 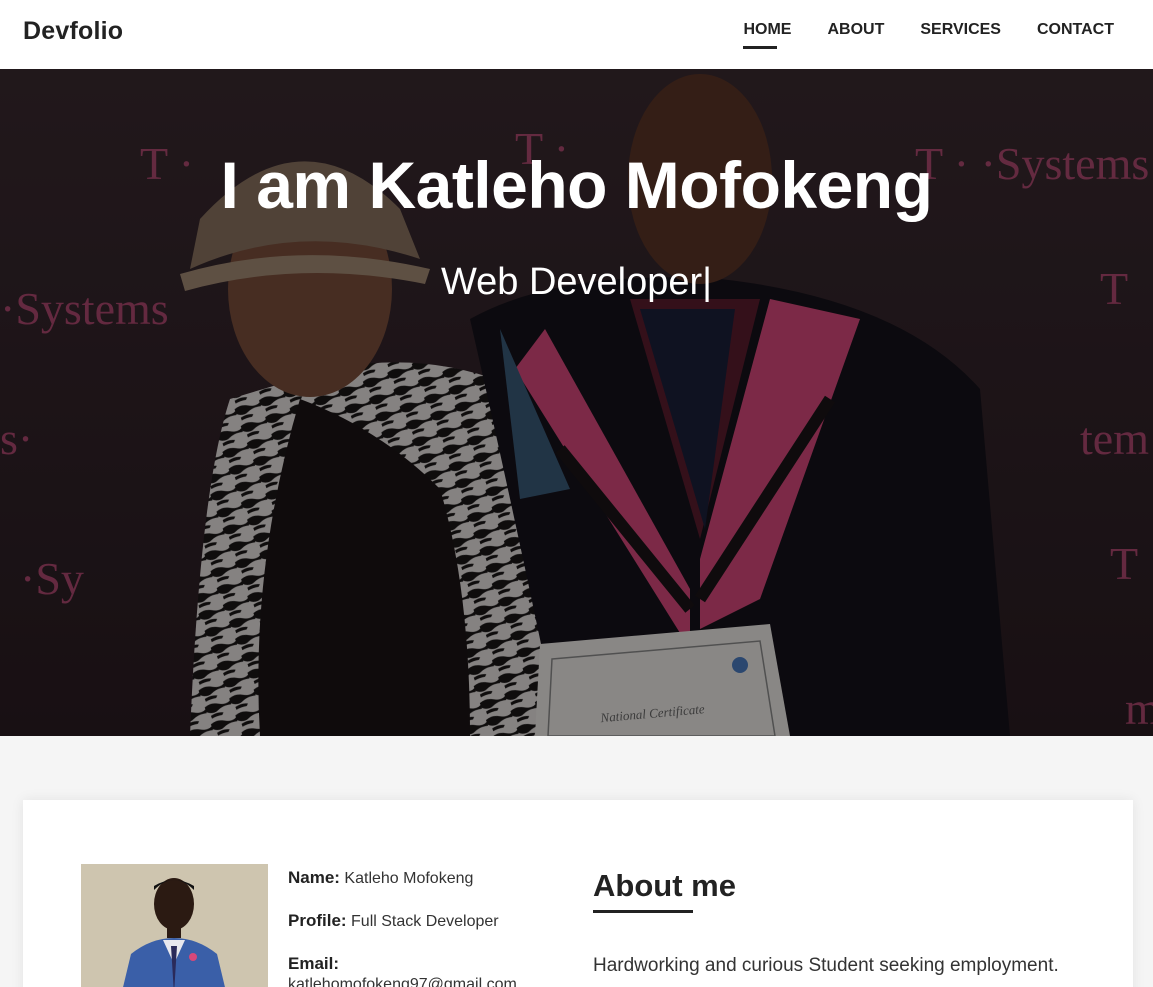 What do you see at coordinates (576, 185) in the screenshot?
I see `hero-title: I am Katleho Mofokeng` at bounding box center [576, 185].